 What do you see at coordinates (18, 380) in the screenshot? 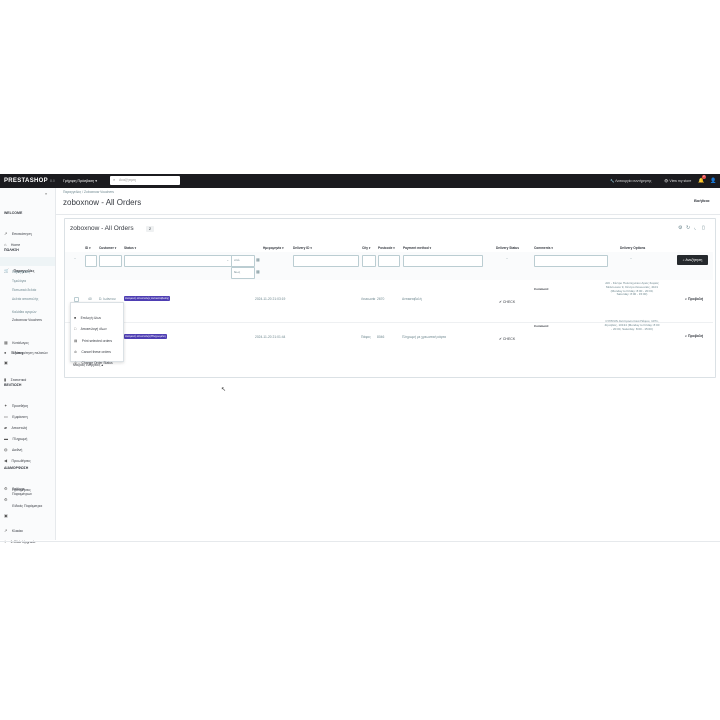
I see `sidebar-item-label: Στατιστικά` at bounding box center [18, 380].